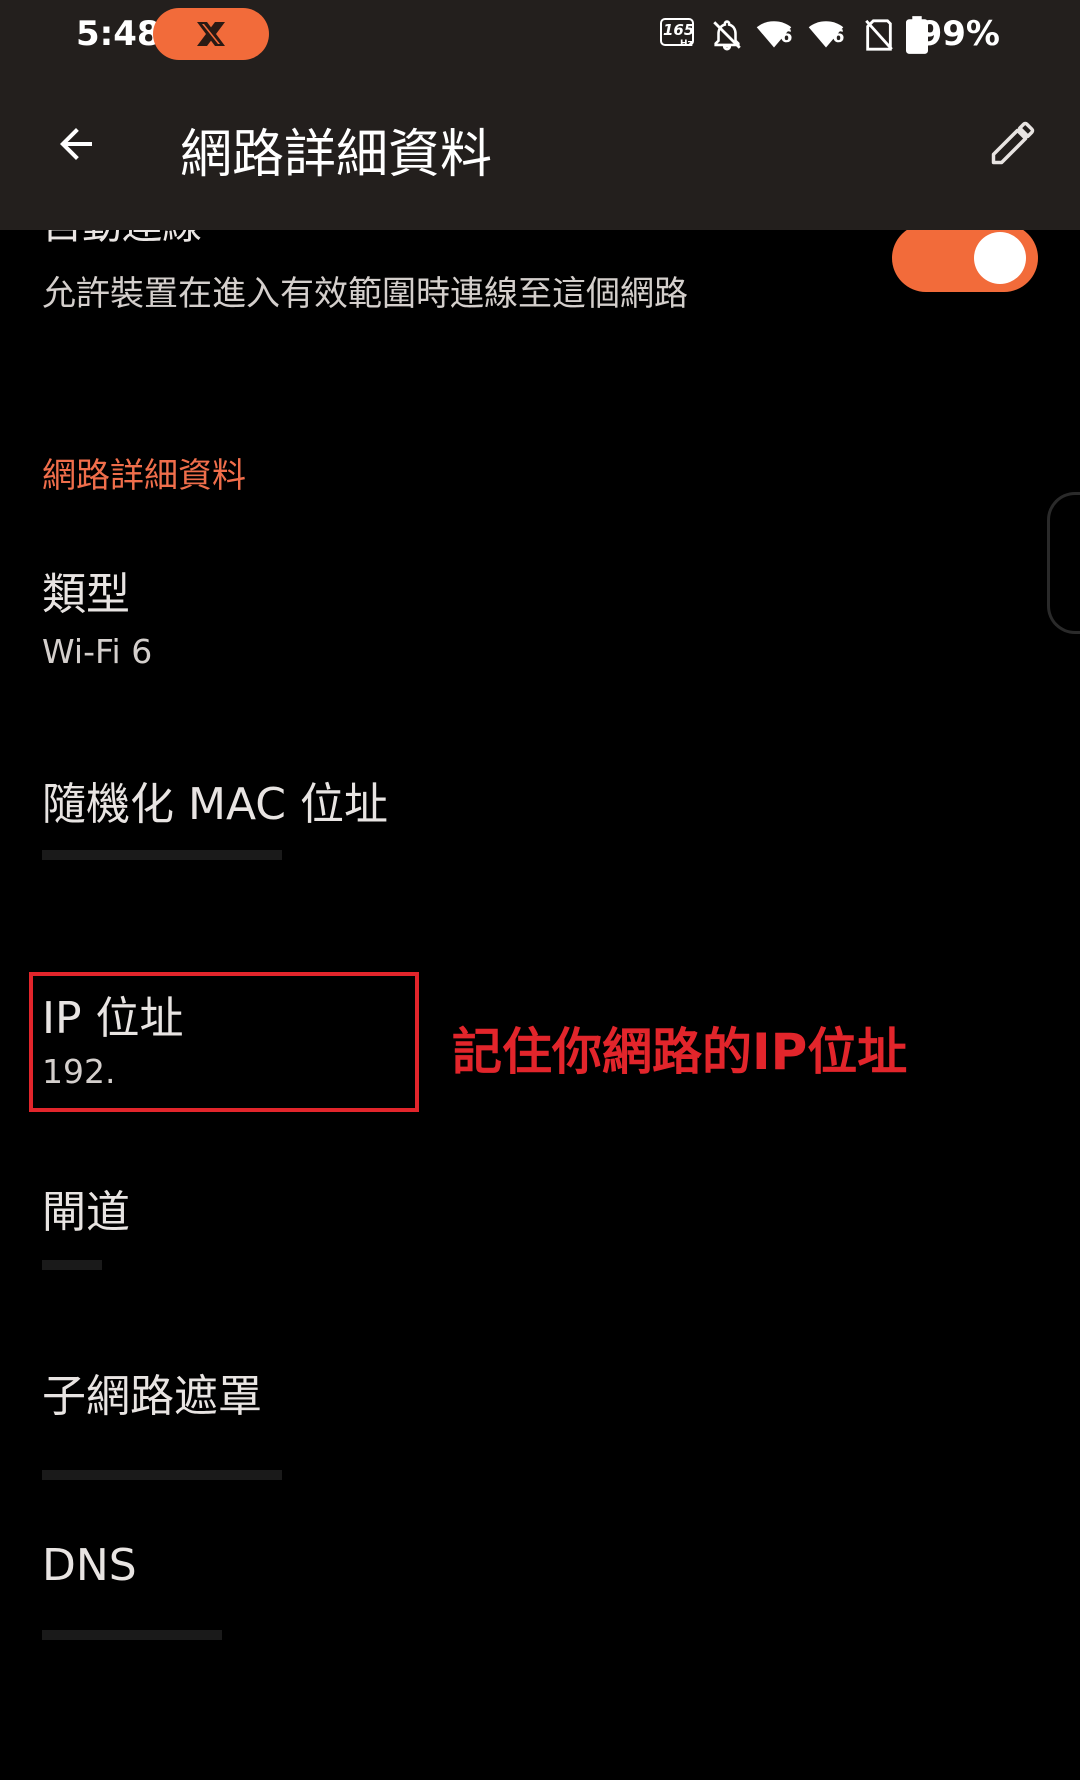 This screenshot has width=1080, height=1780. I want to click on refresh-rate-icon: 165 Hz, so click(679, 35).